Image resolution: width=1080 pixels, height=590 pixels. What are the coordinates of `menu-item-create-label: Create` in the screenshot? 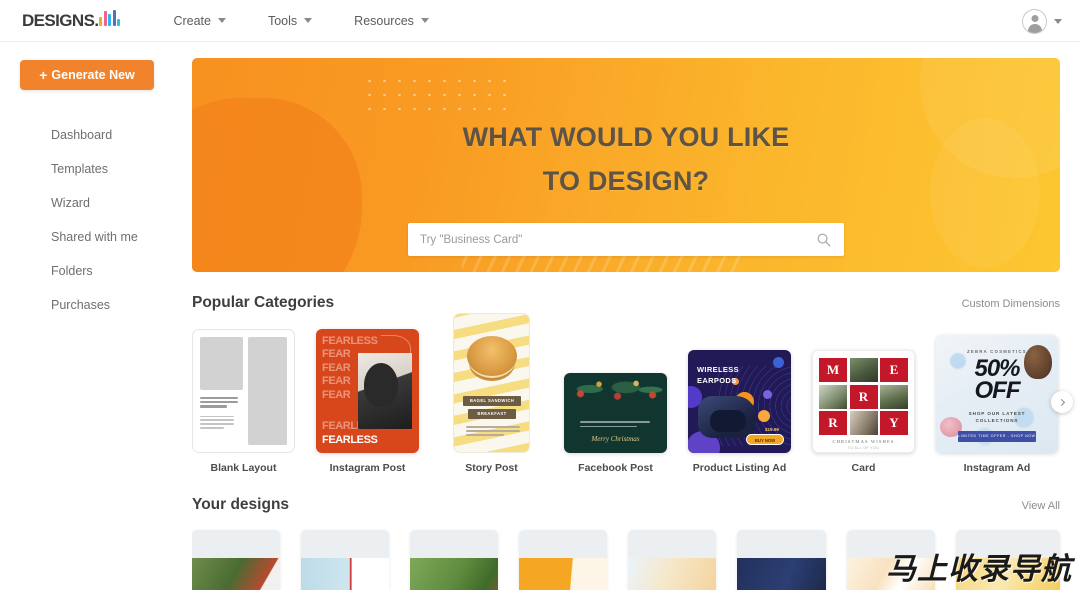 It's located at (192, 20).